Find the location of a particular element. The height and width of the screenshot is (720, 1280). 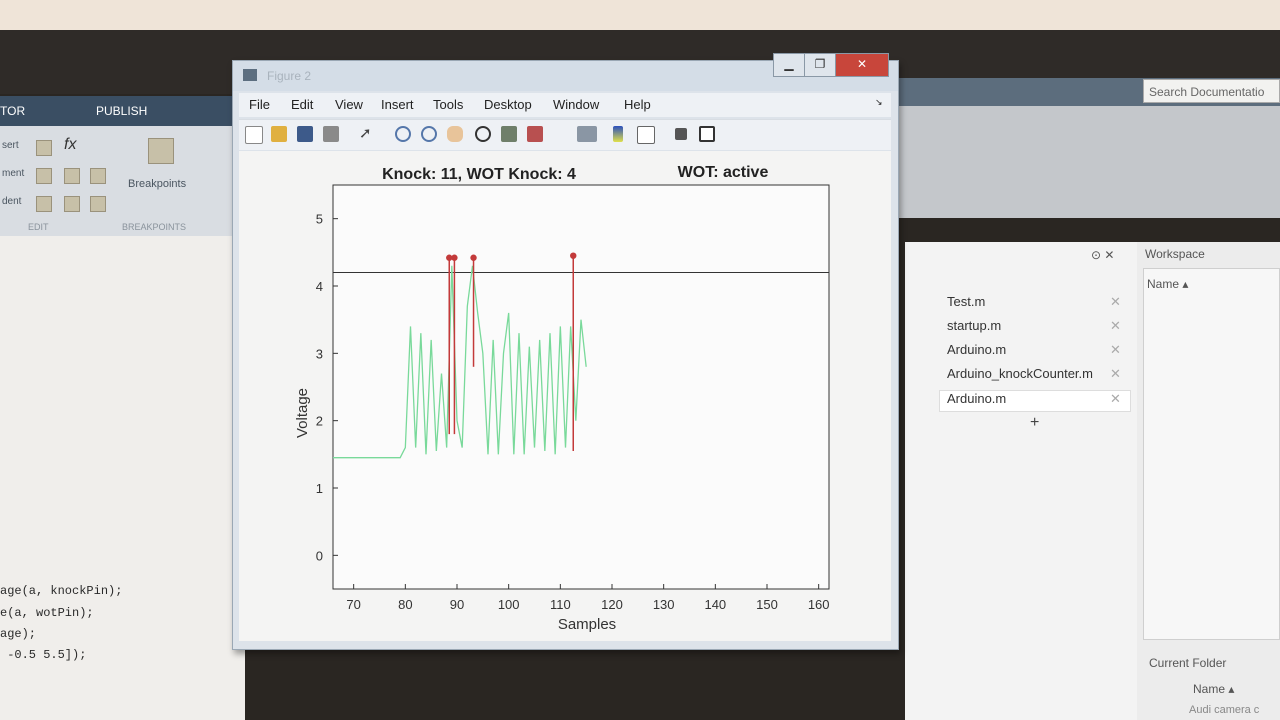

x-tick-label: 90 is located at coordinates (457, 604).